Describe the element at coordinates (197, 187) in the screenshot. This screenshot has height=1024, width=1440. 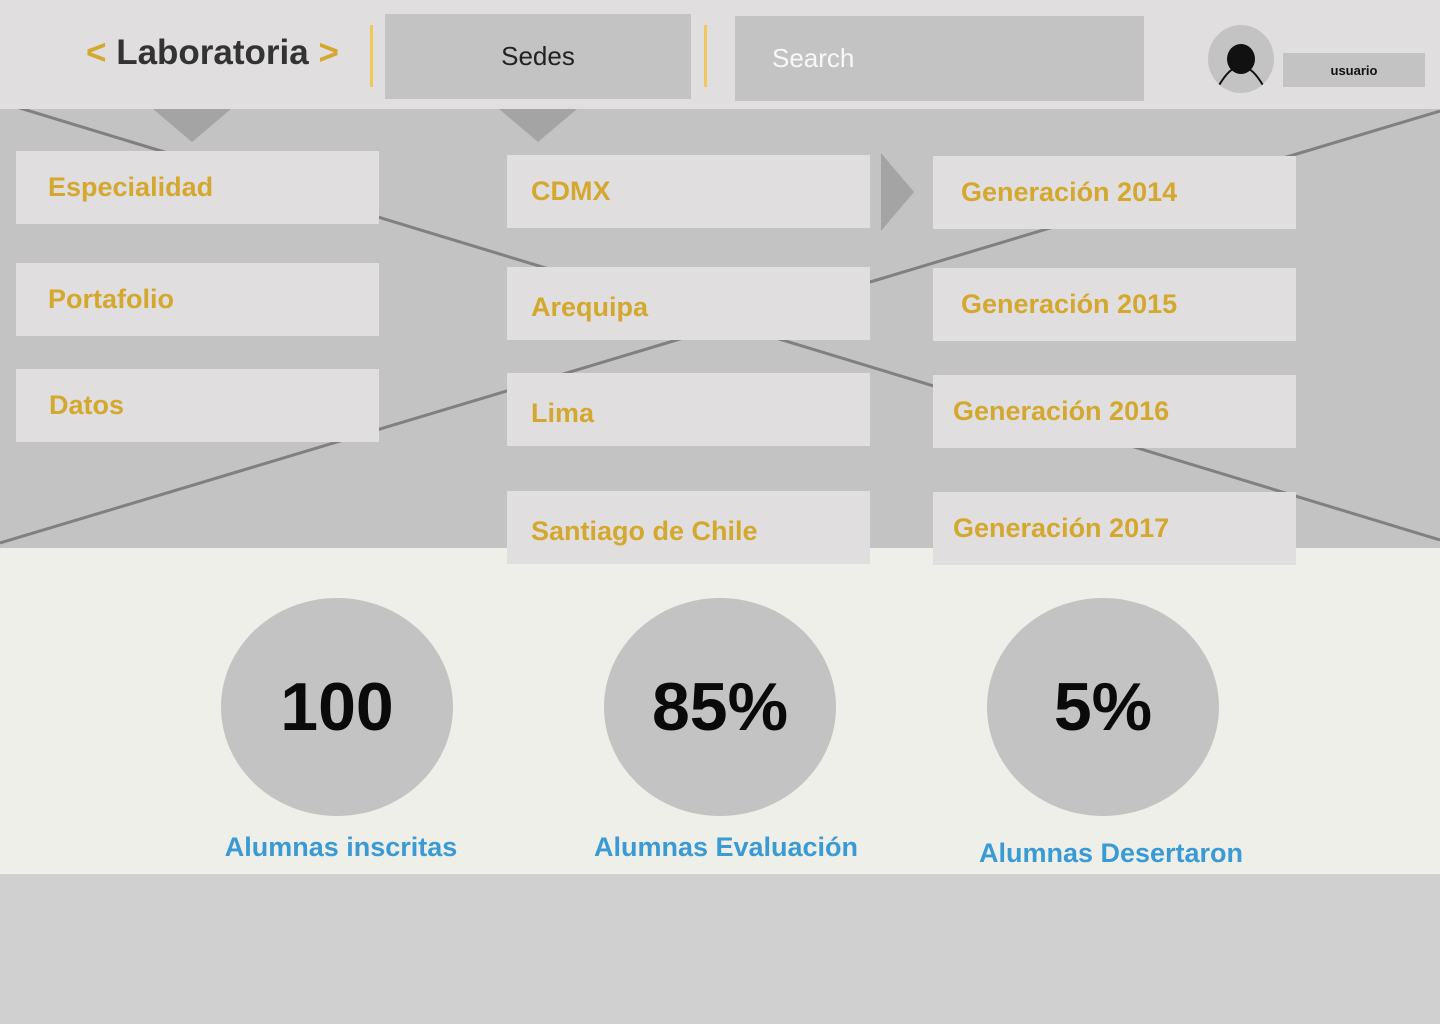
I see `menu-item-especialidad: Especialidad` at that location.